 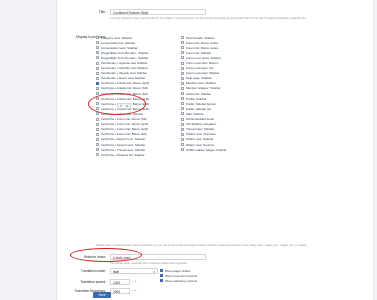 What do you see at coordinates (122, 154) in the screenshot?
I see `position-option: XenPorta + Streams list: Sidebar` at bounding box center [122, 154].